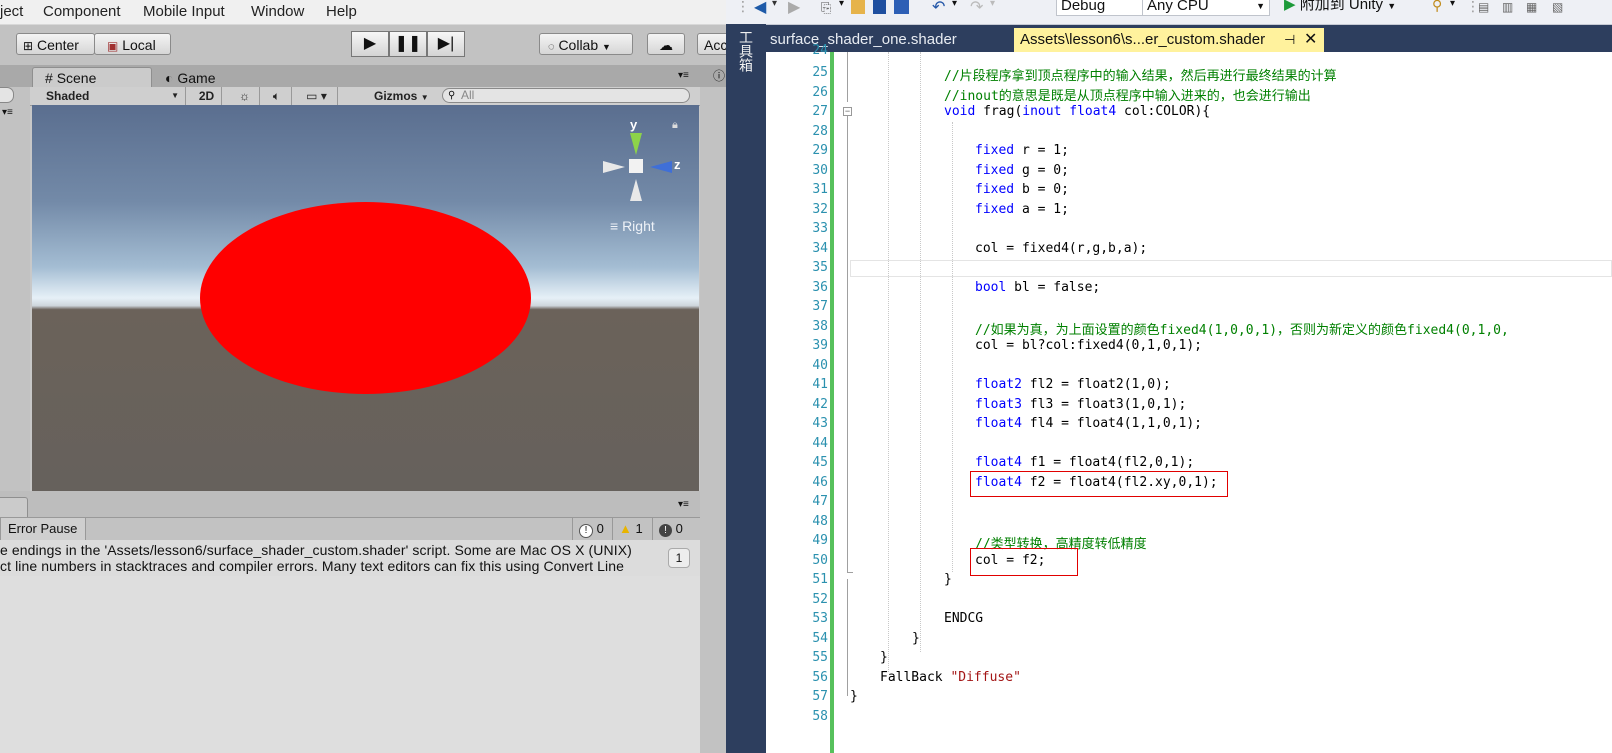  Describe the element at coordinates (995, 189) in the screenshot. I see `keyword: fixed` at that location.